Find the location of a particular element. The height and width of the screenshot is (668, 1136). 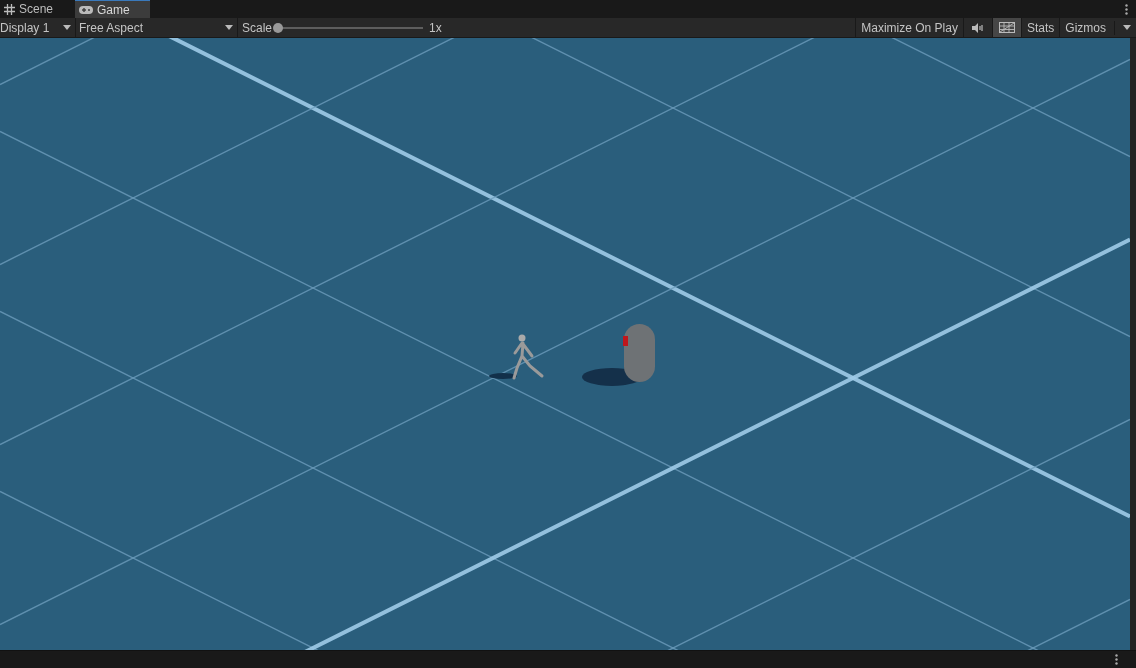

humanoid-figure is located at coordinates (516, 357).